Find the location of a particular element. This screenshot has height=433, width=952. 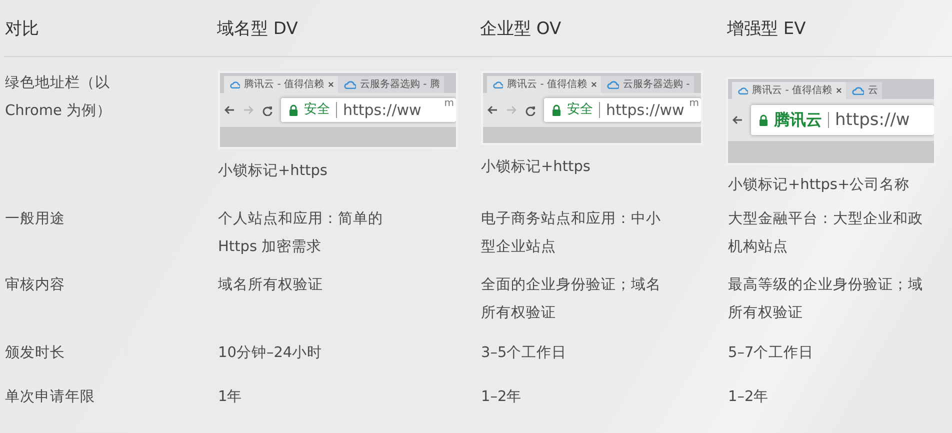

row-header: 对比 is located at coordinates (22, 29).